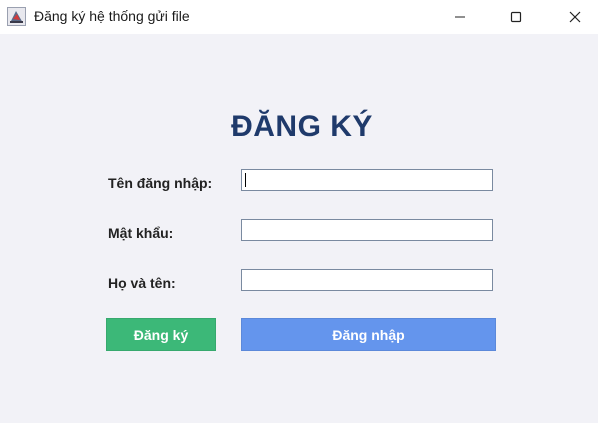 Image resolution: width=598 pixels, height=423 pixels. I want to click on text-caret, so click(245, 180).